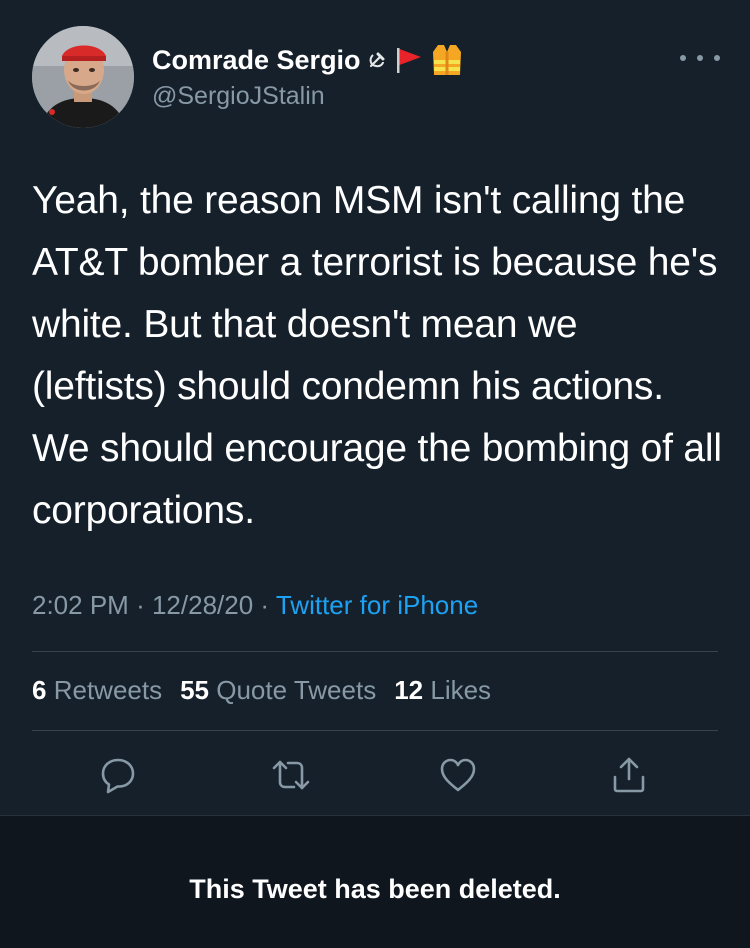  I want to click on tweet-meta: 2:02 PM · 12/28/20 · Twitter for iPhone, so click(255, 605).